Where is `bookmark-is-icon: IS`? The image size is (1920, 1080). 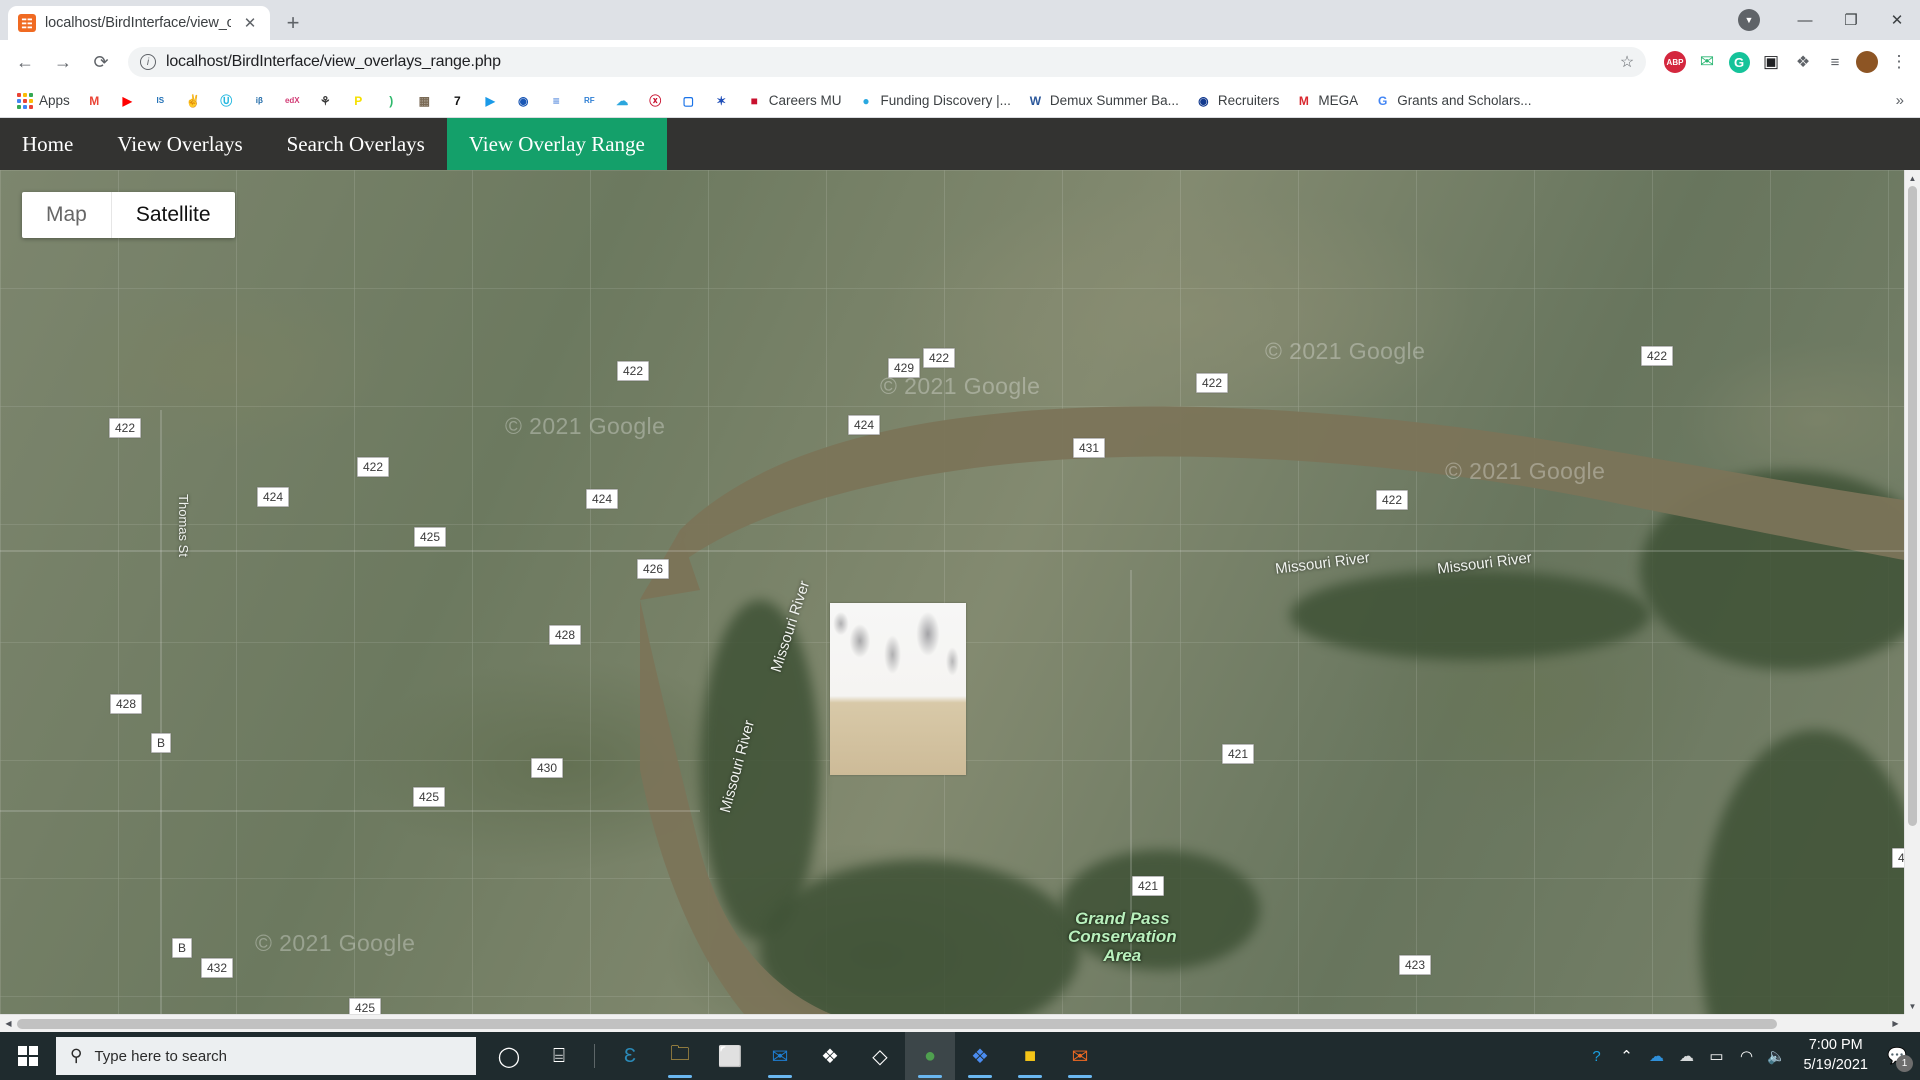
bookmark-is-icon: IS is located at coordinates (160, 100).